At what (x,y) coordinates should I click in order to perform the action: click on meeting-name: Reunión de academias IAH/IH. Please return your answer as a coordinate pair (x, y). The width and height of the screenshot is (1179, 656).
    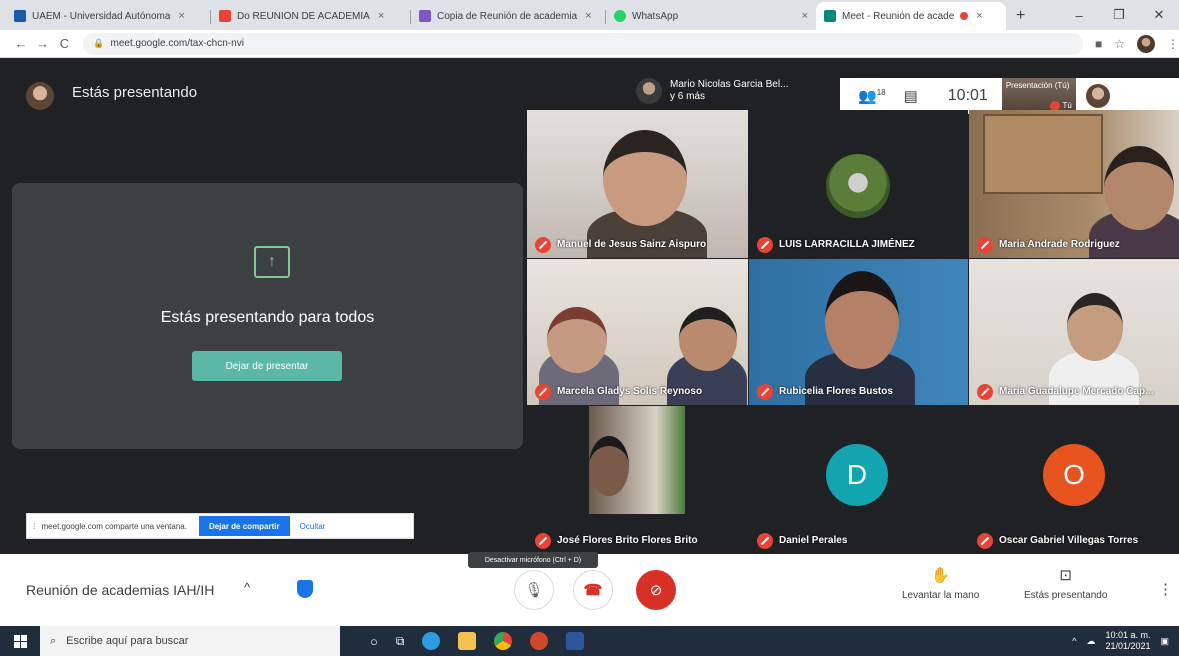
    Looking at the image, I should click on (120, 590).